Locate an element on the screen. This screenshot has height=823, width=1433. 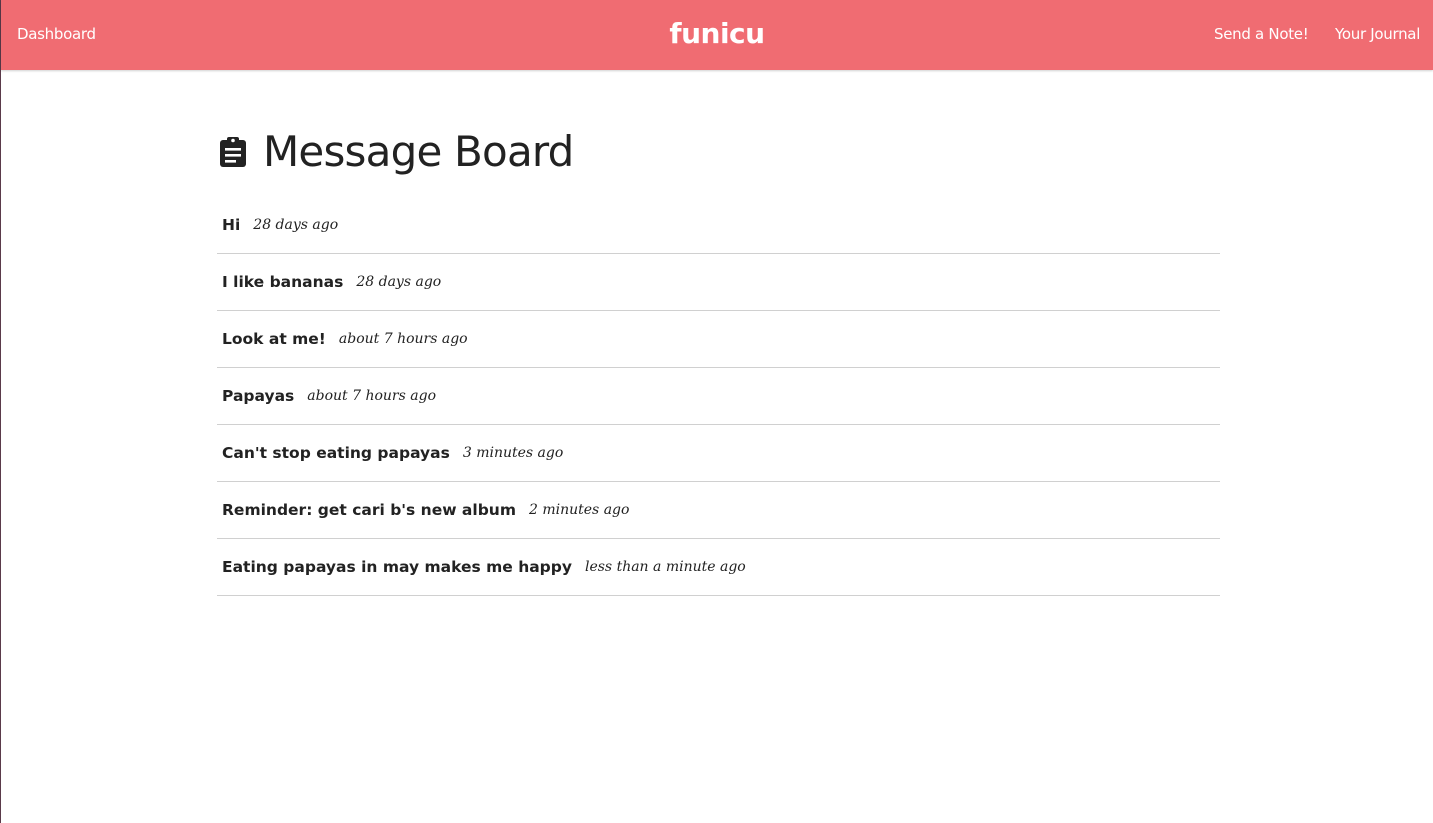
nav-dashboard-link: Dashboard is located at coordinates (56, 34).